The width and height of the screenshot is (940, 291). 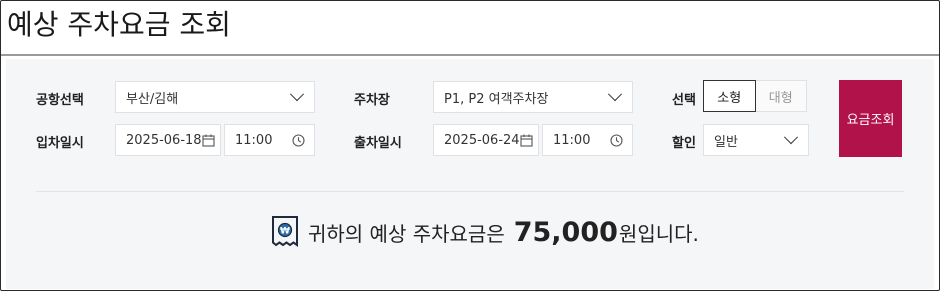 What do you see at coordinates (496, 99) in the screenshot?
I see `parking-select-value: P1, P2 여객주차장` at bounding box center [496, 99].